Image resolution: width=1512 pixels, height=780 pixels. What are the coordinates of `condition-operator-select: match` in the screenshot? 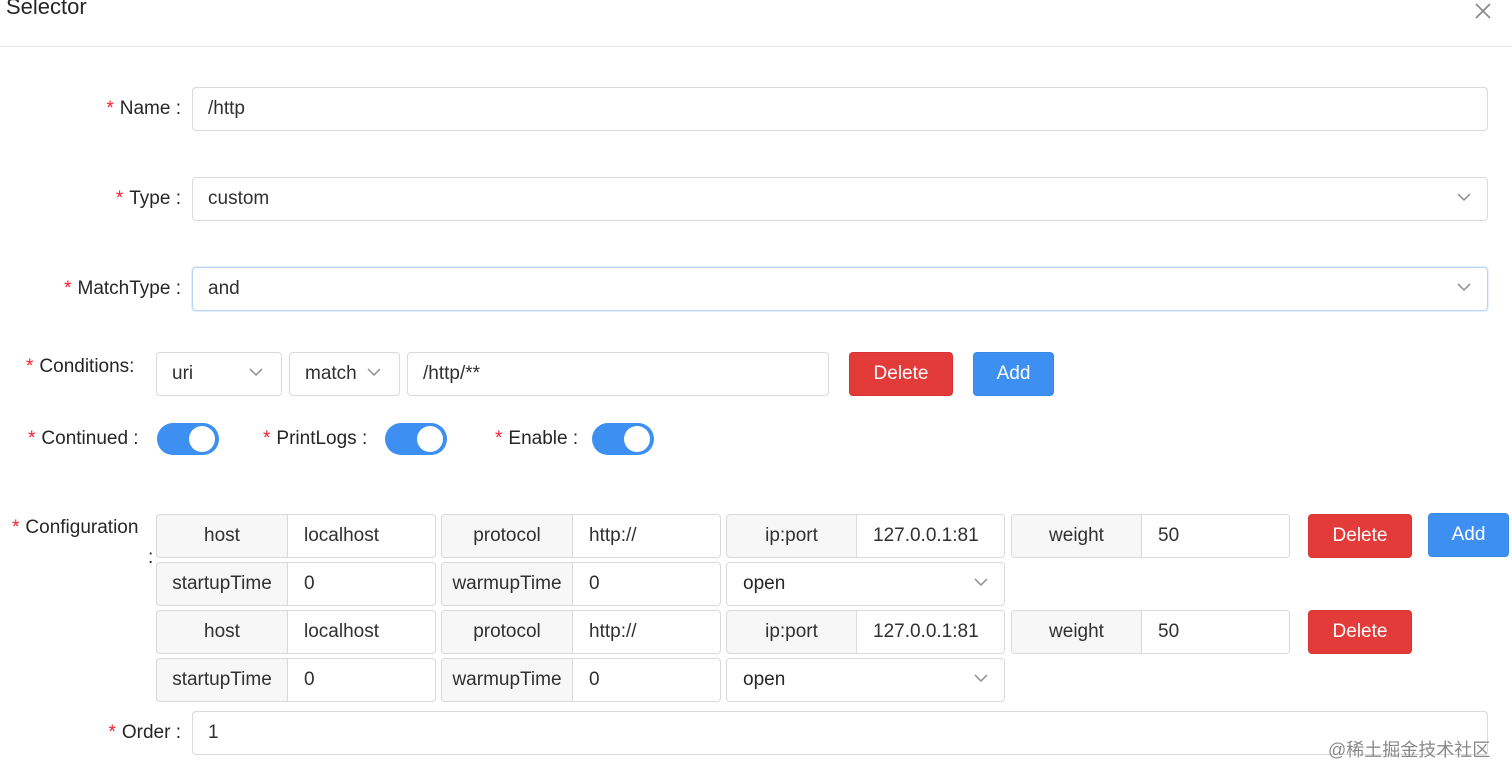 It's located at (344, 374).